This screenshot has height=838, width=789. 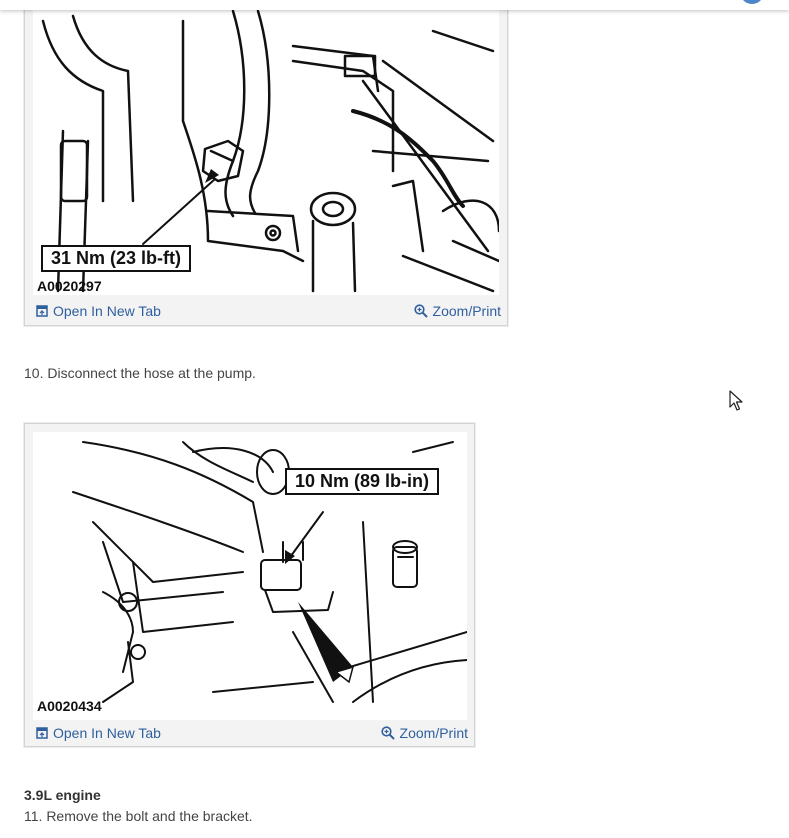 I want to click on figure-1-footer: Open In New Tab Zoom/Print, so click(x=266, y=312).